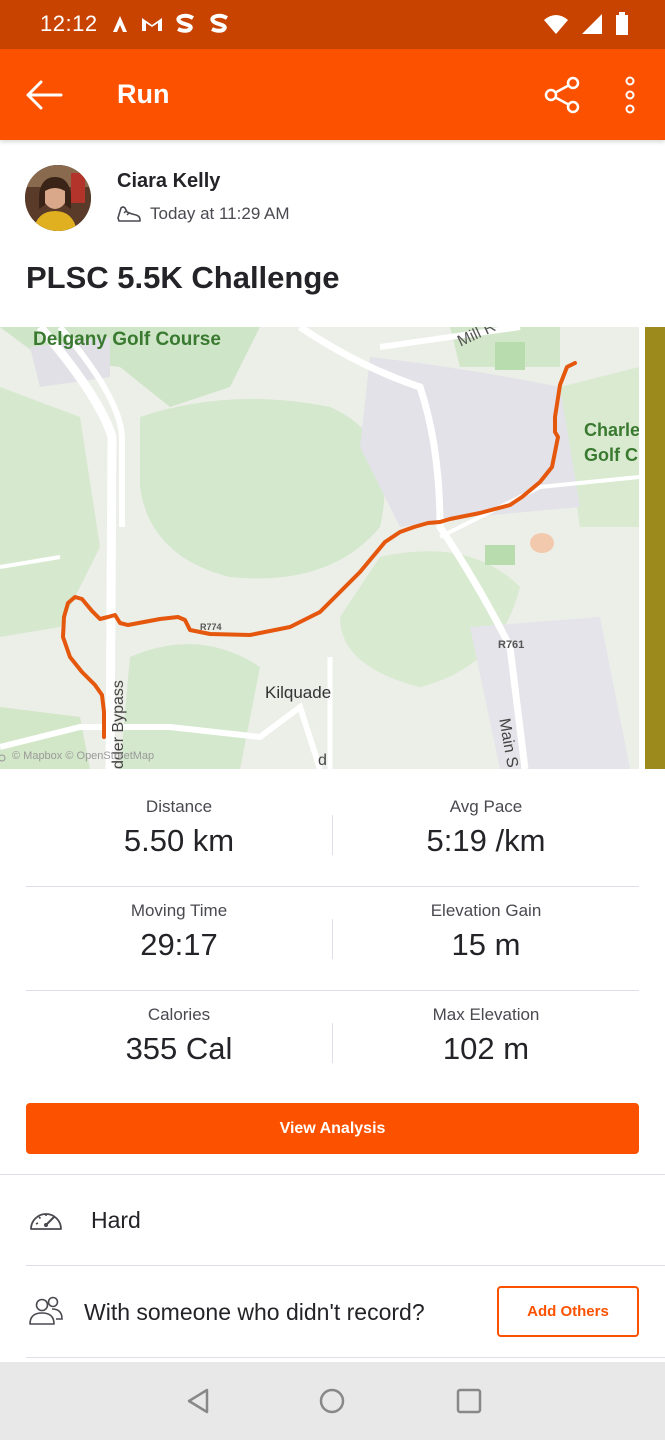 Image resolution: width=665 pixels, height=1440 pixels. What do you see at coordinates (556, 24) in the screenshot?
I see `wifi-icon` at bounding box center [556, 24].